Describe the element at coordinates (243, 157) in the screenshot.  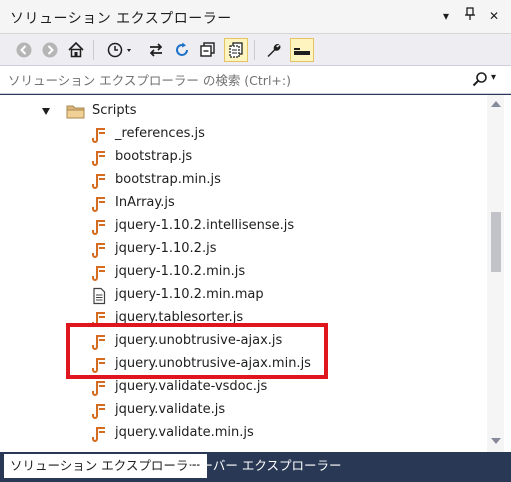
I see `tree-file-item: bootstrap.js` at that location.